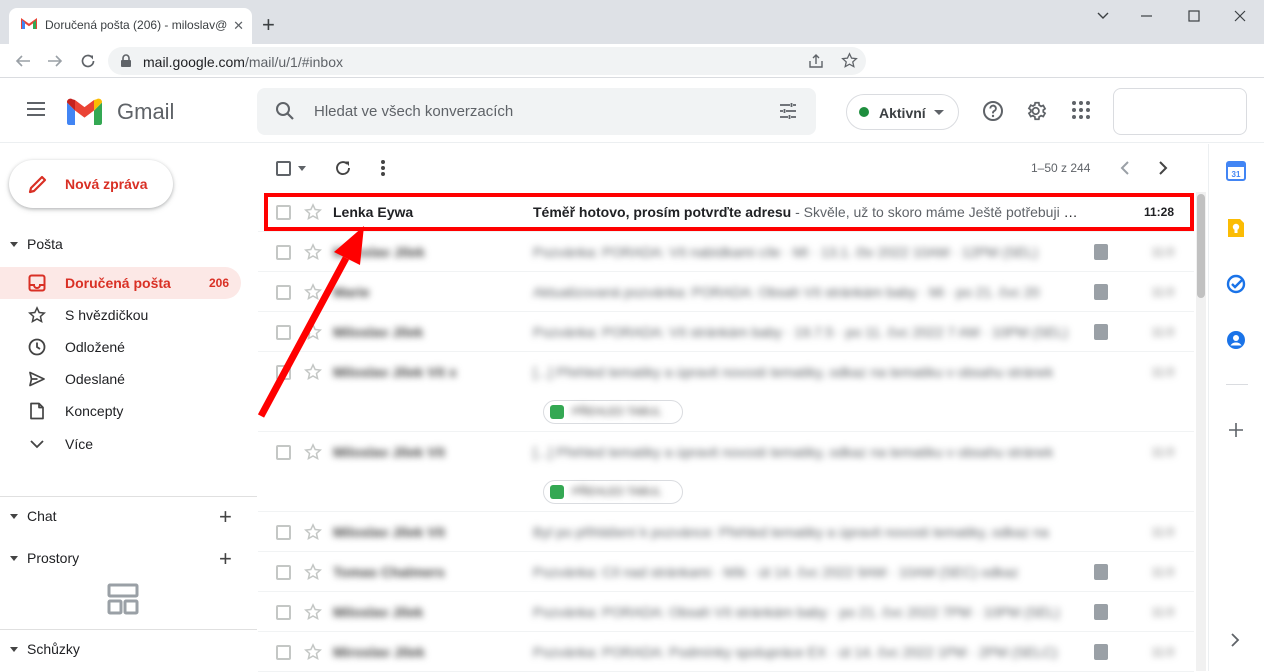 This screenshot has width=1264, height=672. What do you see at coordinates (1081, 110) in the screenshot?
I see `apps-grid-icon` at bounding box center [1081, 110].